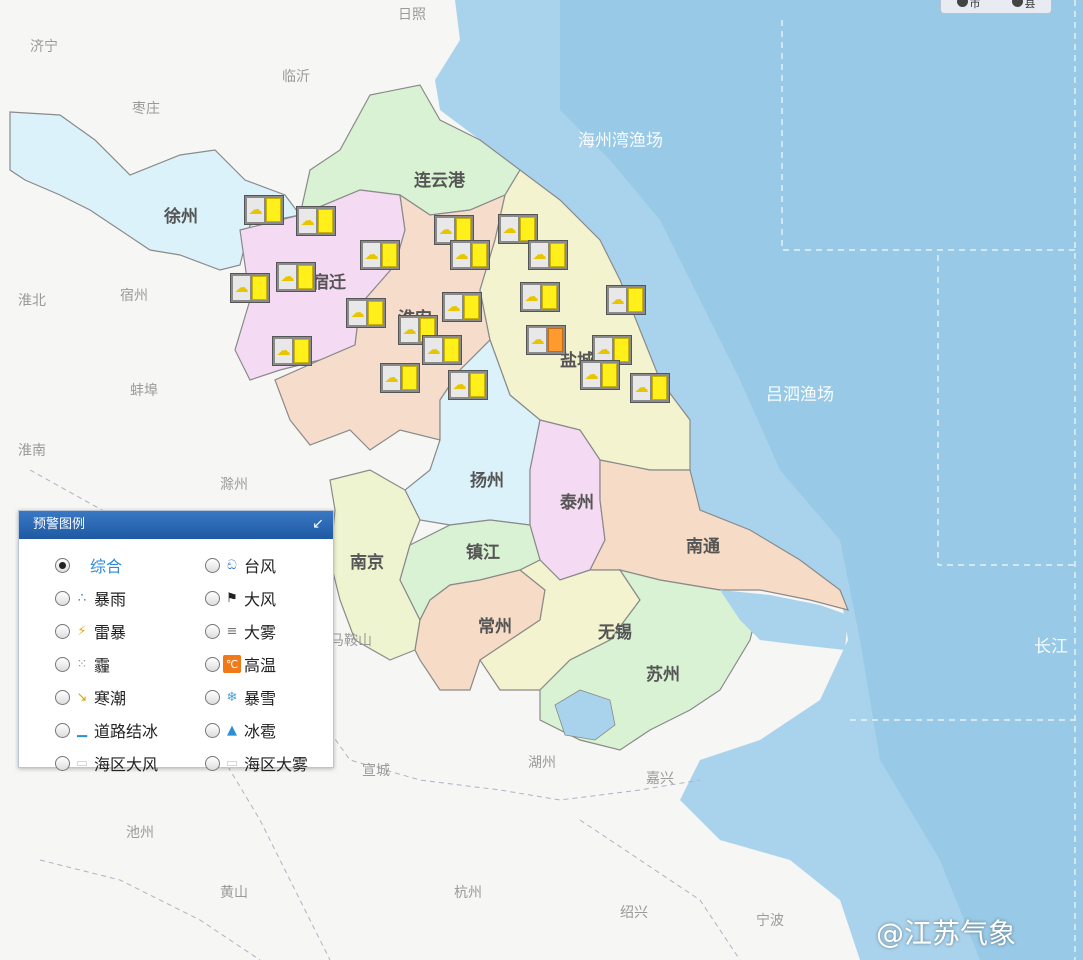 Image resolution: width=1083 pixels, height=960 pixels. I want to click on legend-option: ▭ 海区大风, so click(106, 763).